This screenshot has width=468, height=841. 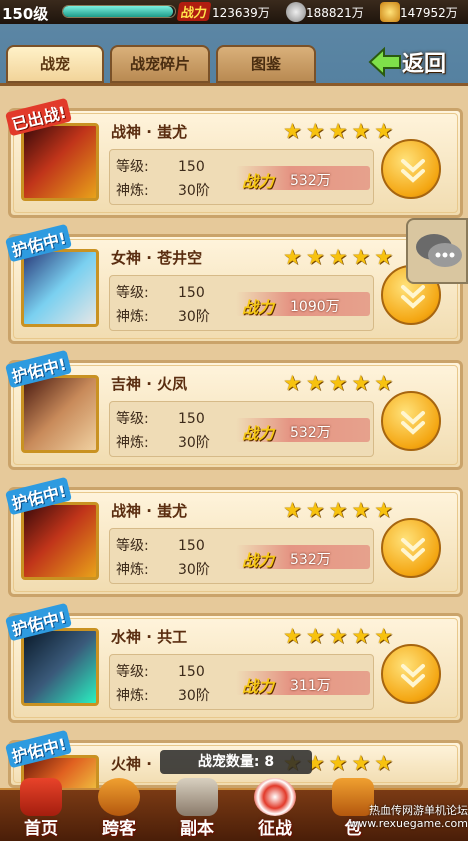 What do you see at coordinates (275, 797) in the screenshot?
I see `target-icon` at bounding box center [275, 797].